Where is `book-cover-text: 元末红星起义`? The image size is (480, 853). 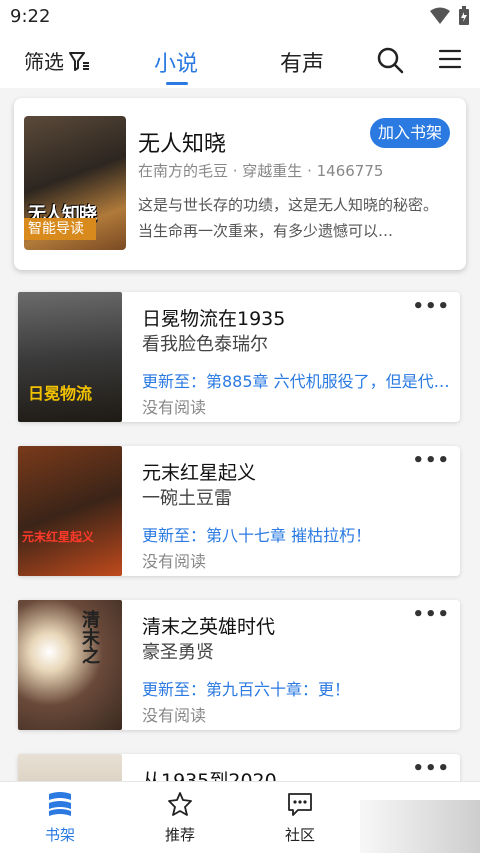 book-cover-text: 元末红星起义 is located at coordinates (58, 537).